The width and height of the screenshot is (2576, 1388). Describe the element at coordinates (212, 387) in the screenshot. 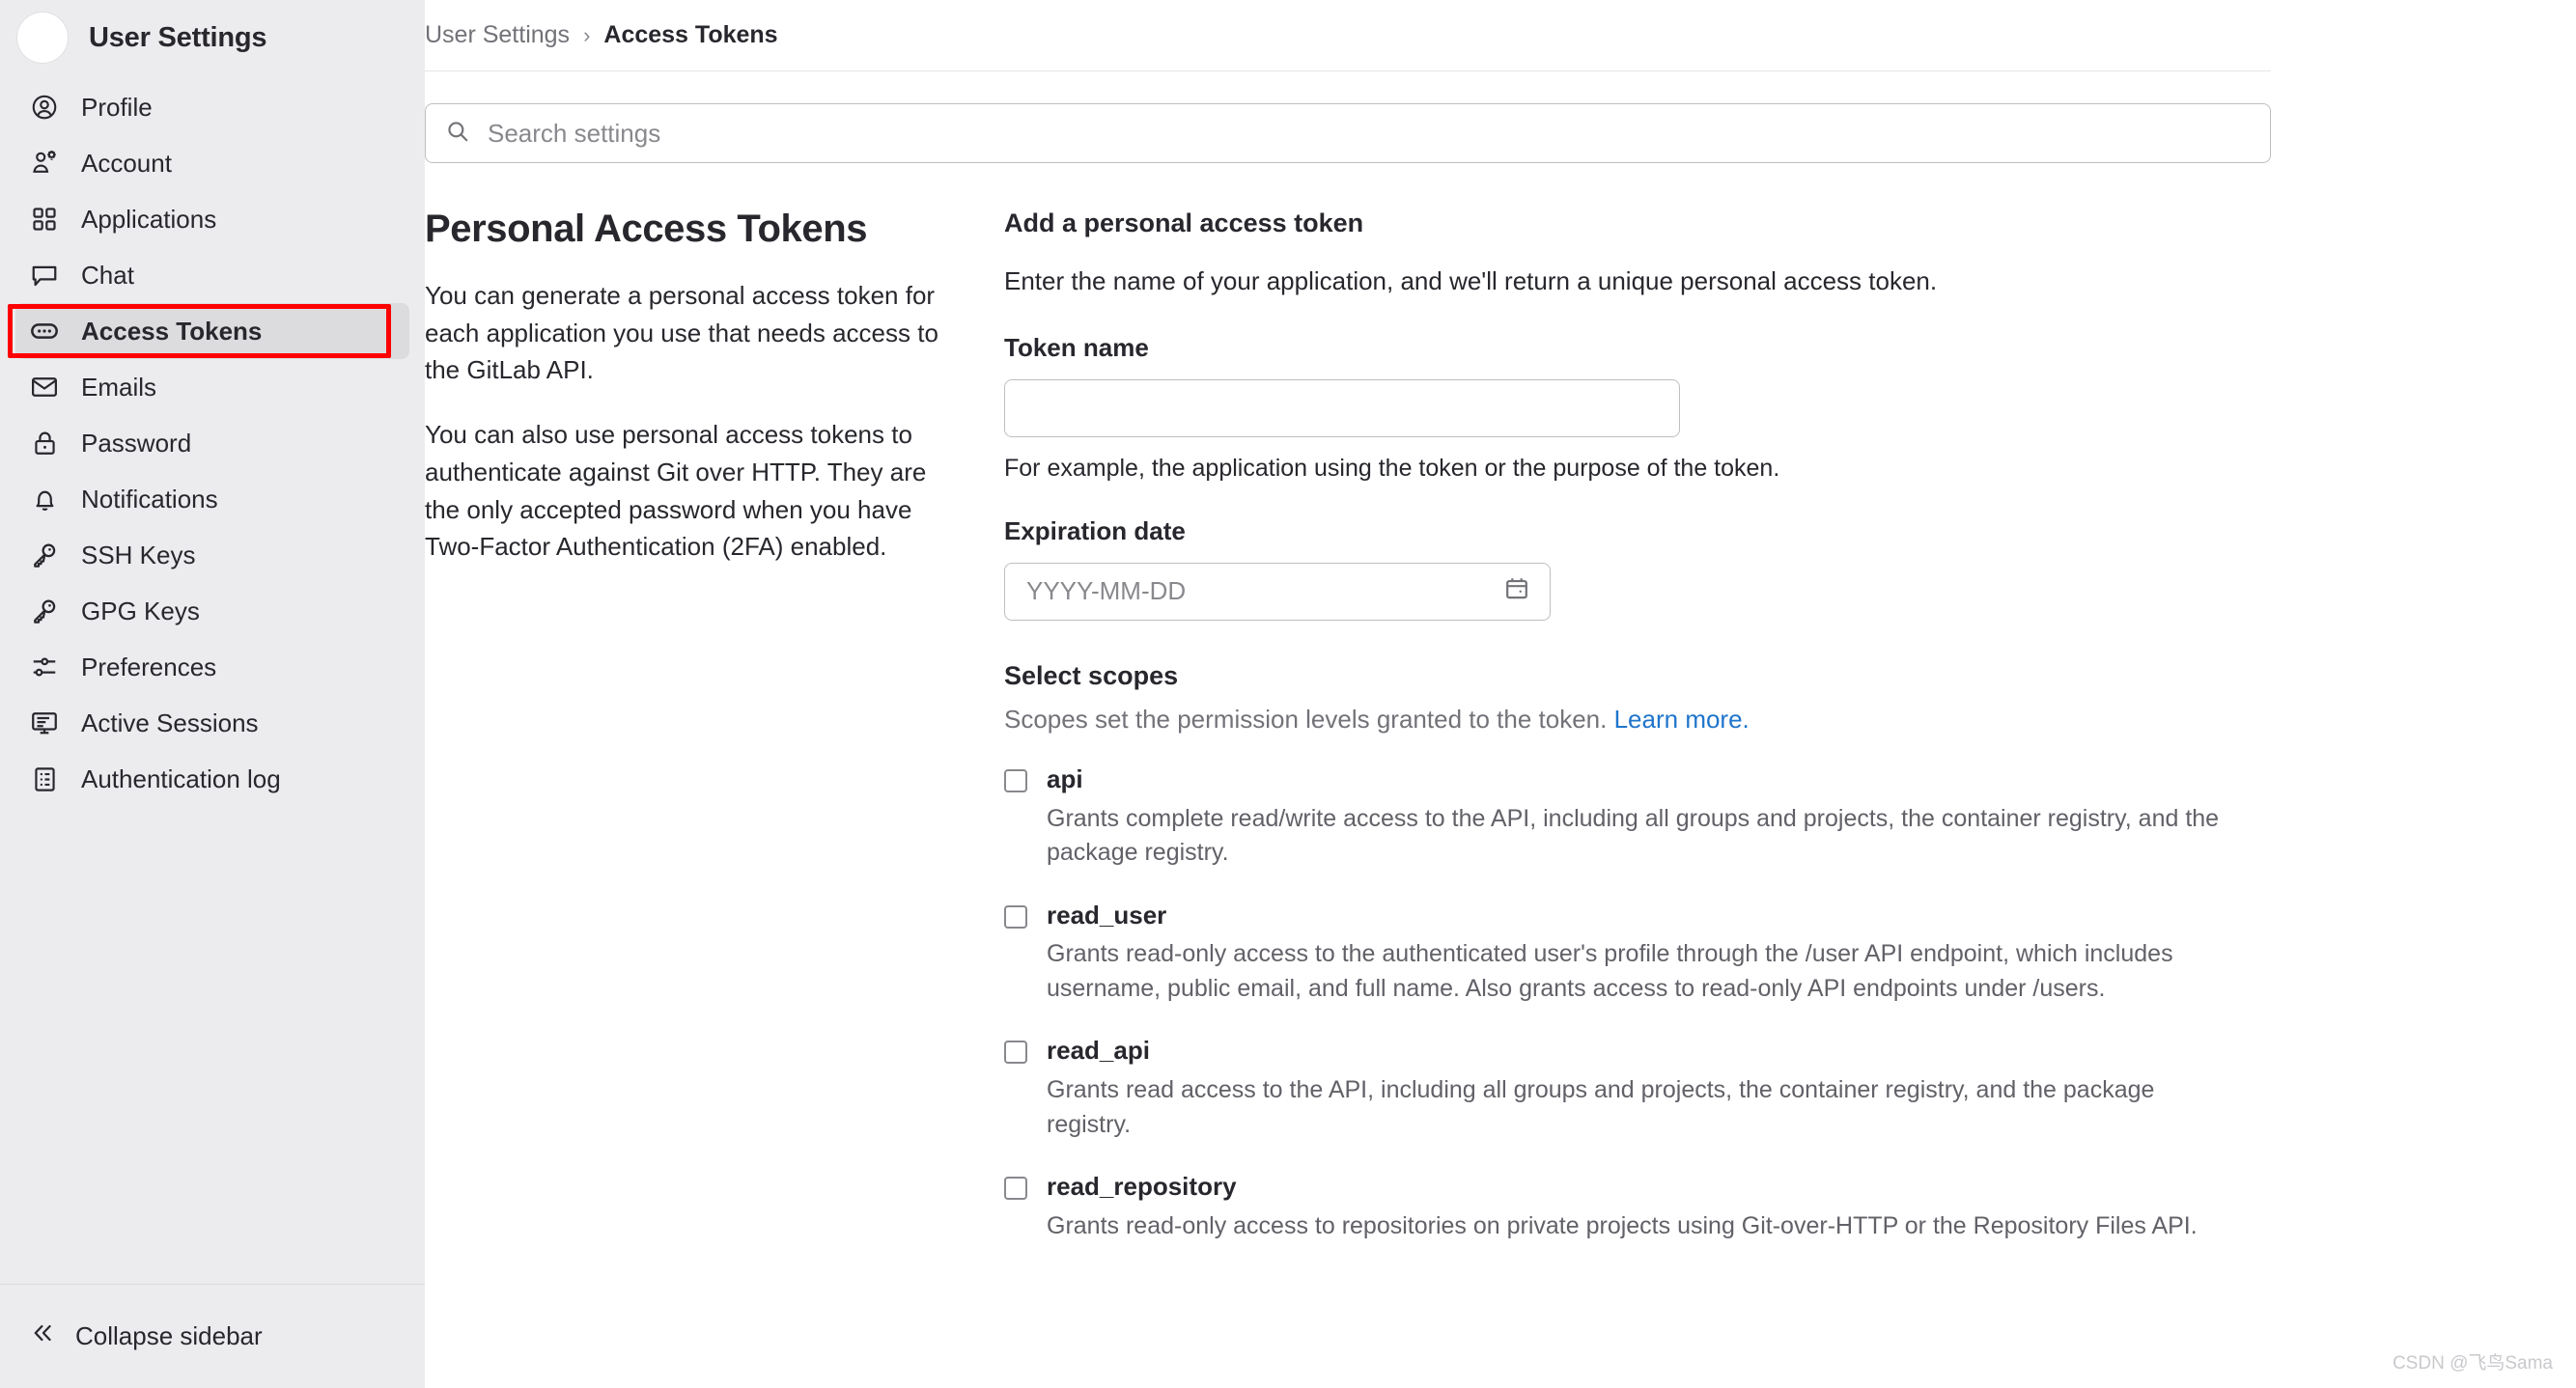

I see `sidebar-item-emails: Emails` at that location.